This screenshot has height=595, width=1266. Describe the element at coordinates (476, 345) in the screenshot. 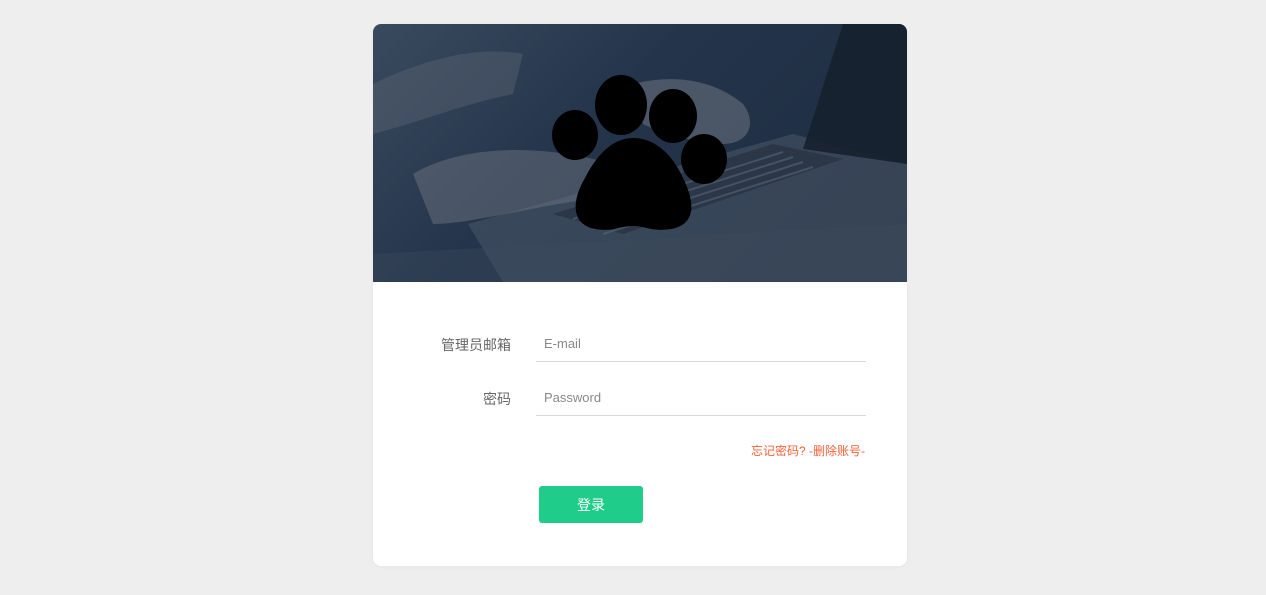

I see `email-label: 管理员邮箱` at that location.